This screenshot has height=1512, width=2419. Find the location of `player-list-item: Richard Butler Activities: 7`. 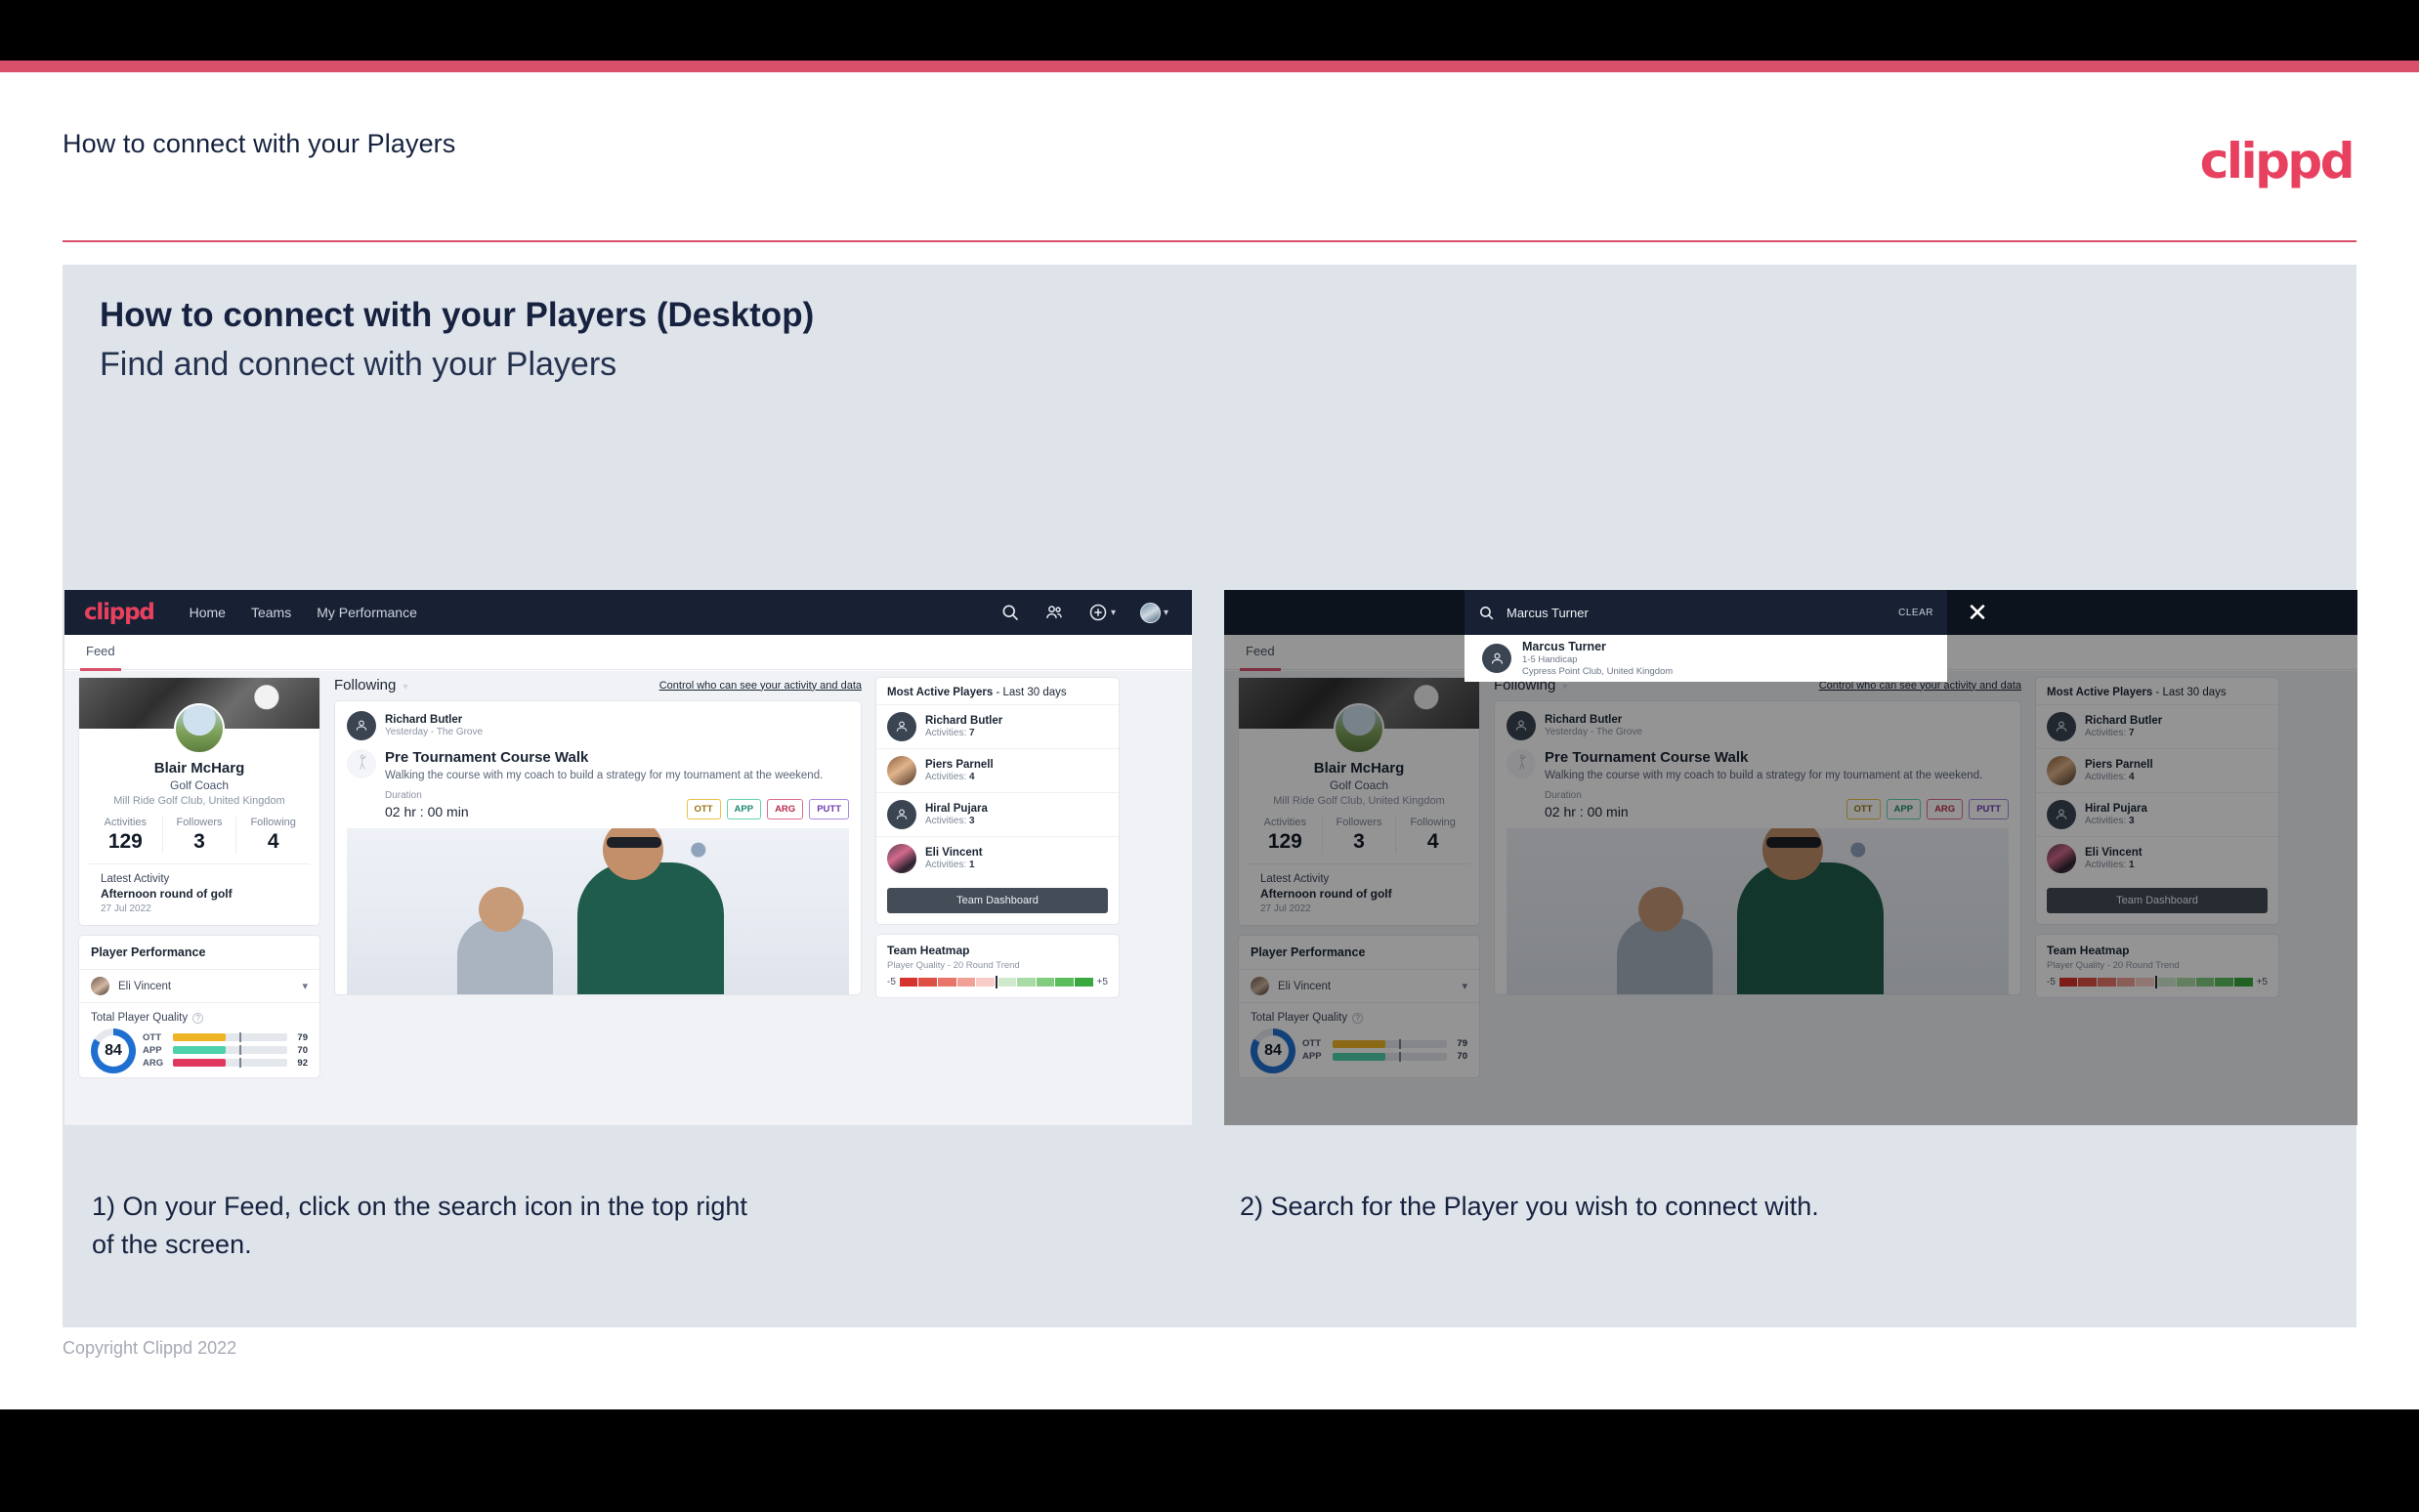

player-list-item: Richard Butler Activities: 7 is located at coordinates (997, 726).